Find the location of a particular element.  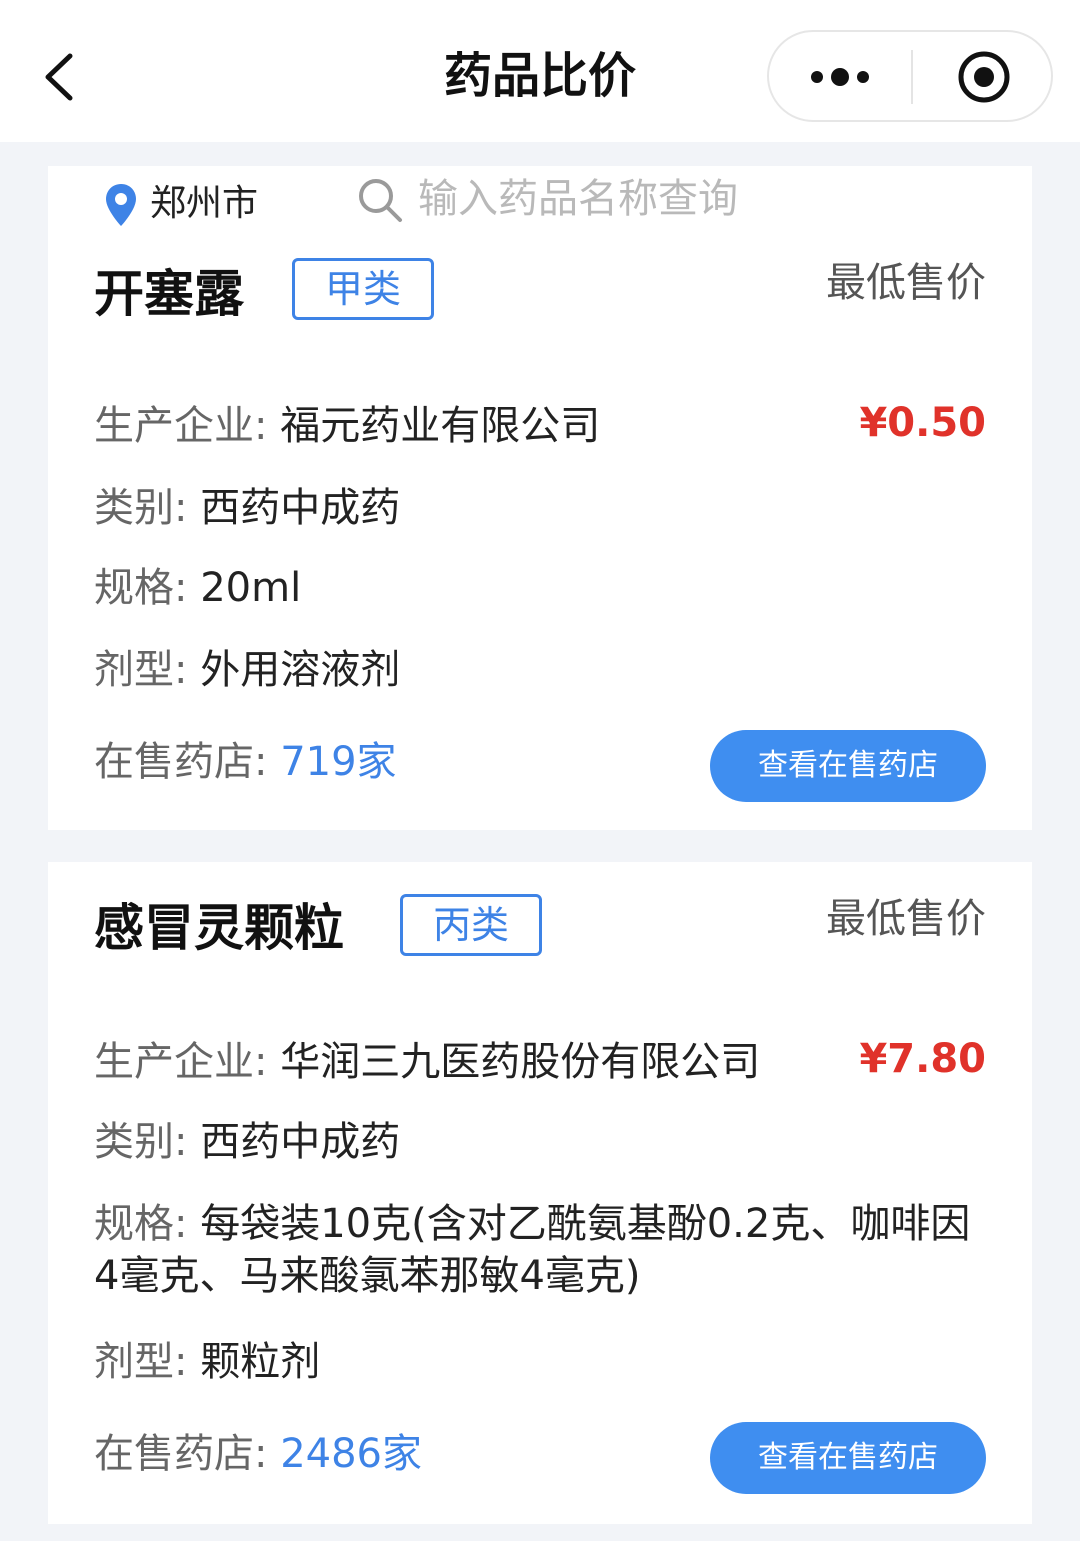

price: ¥7.80 is located at coordinates (922, 1059).